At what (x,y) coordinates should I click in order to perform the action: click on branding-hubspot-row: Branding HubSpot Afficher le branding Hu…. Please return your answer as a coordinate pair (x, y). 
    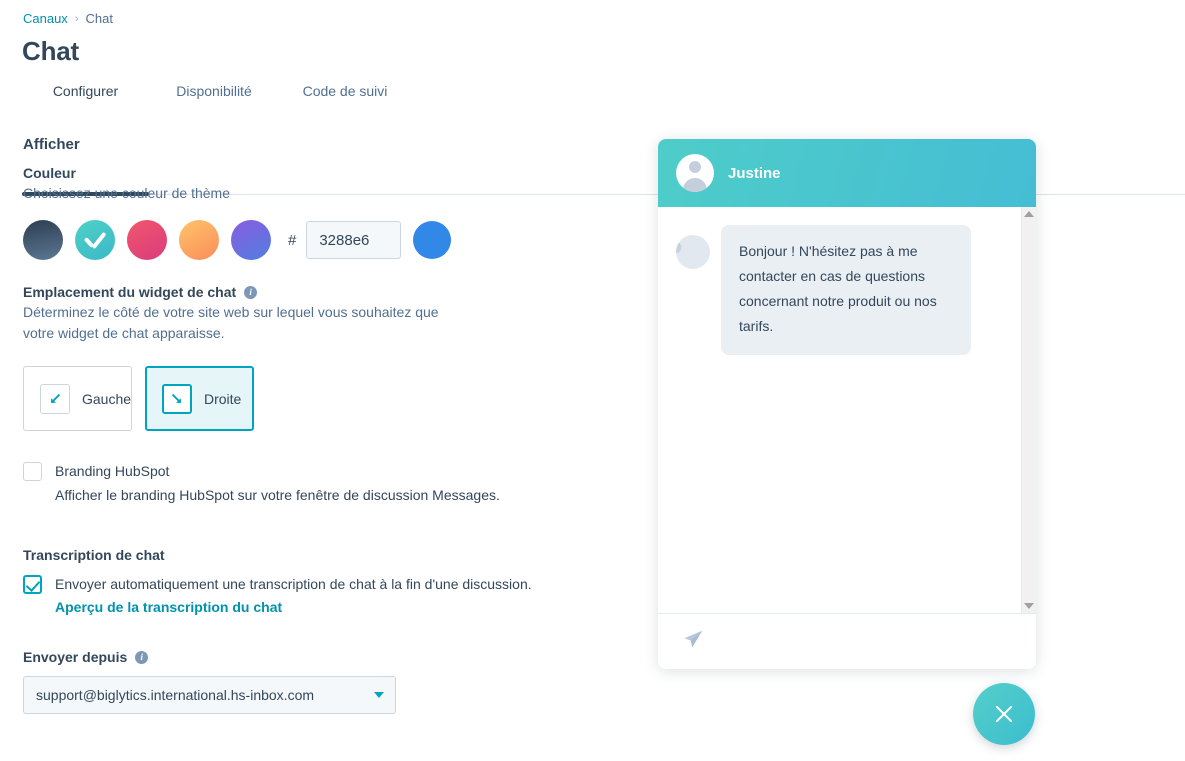
    Looking at the image, I should click on (328, 483).